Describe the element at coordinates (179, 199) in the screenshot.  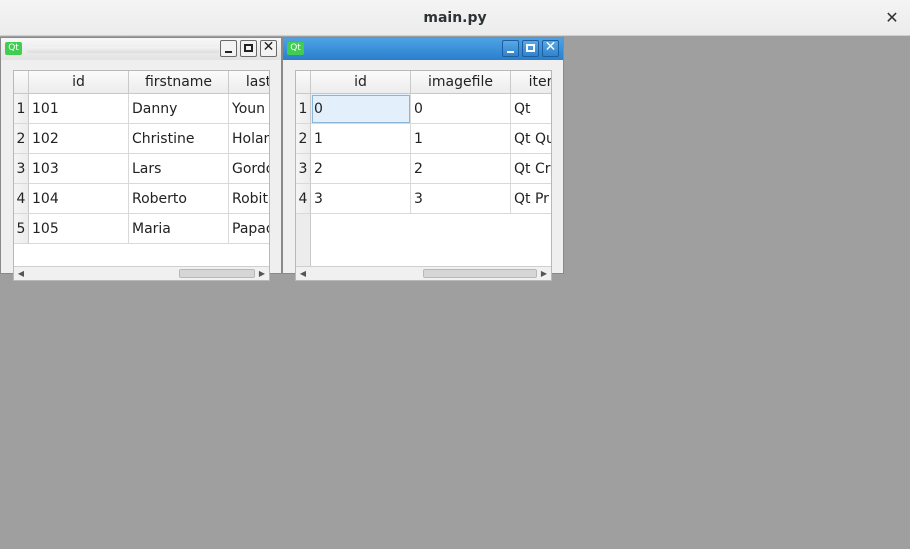
I see `table-cell: Roberto` at that location.